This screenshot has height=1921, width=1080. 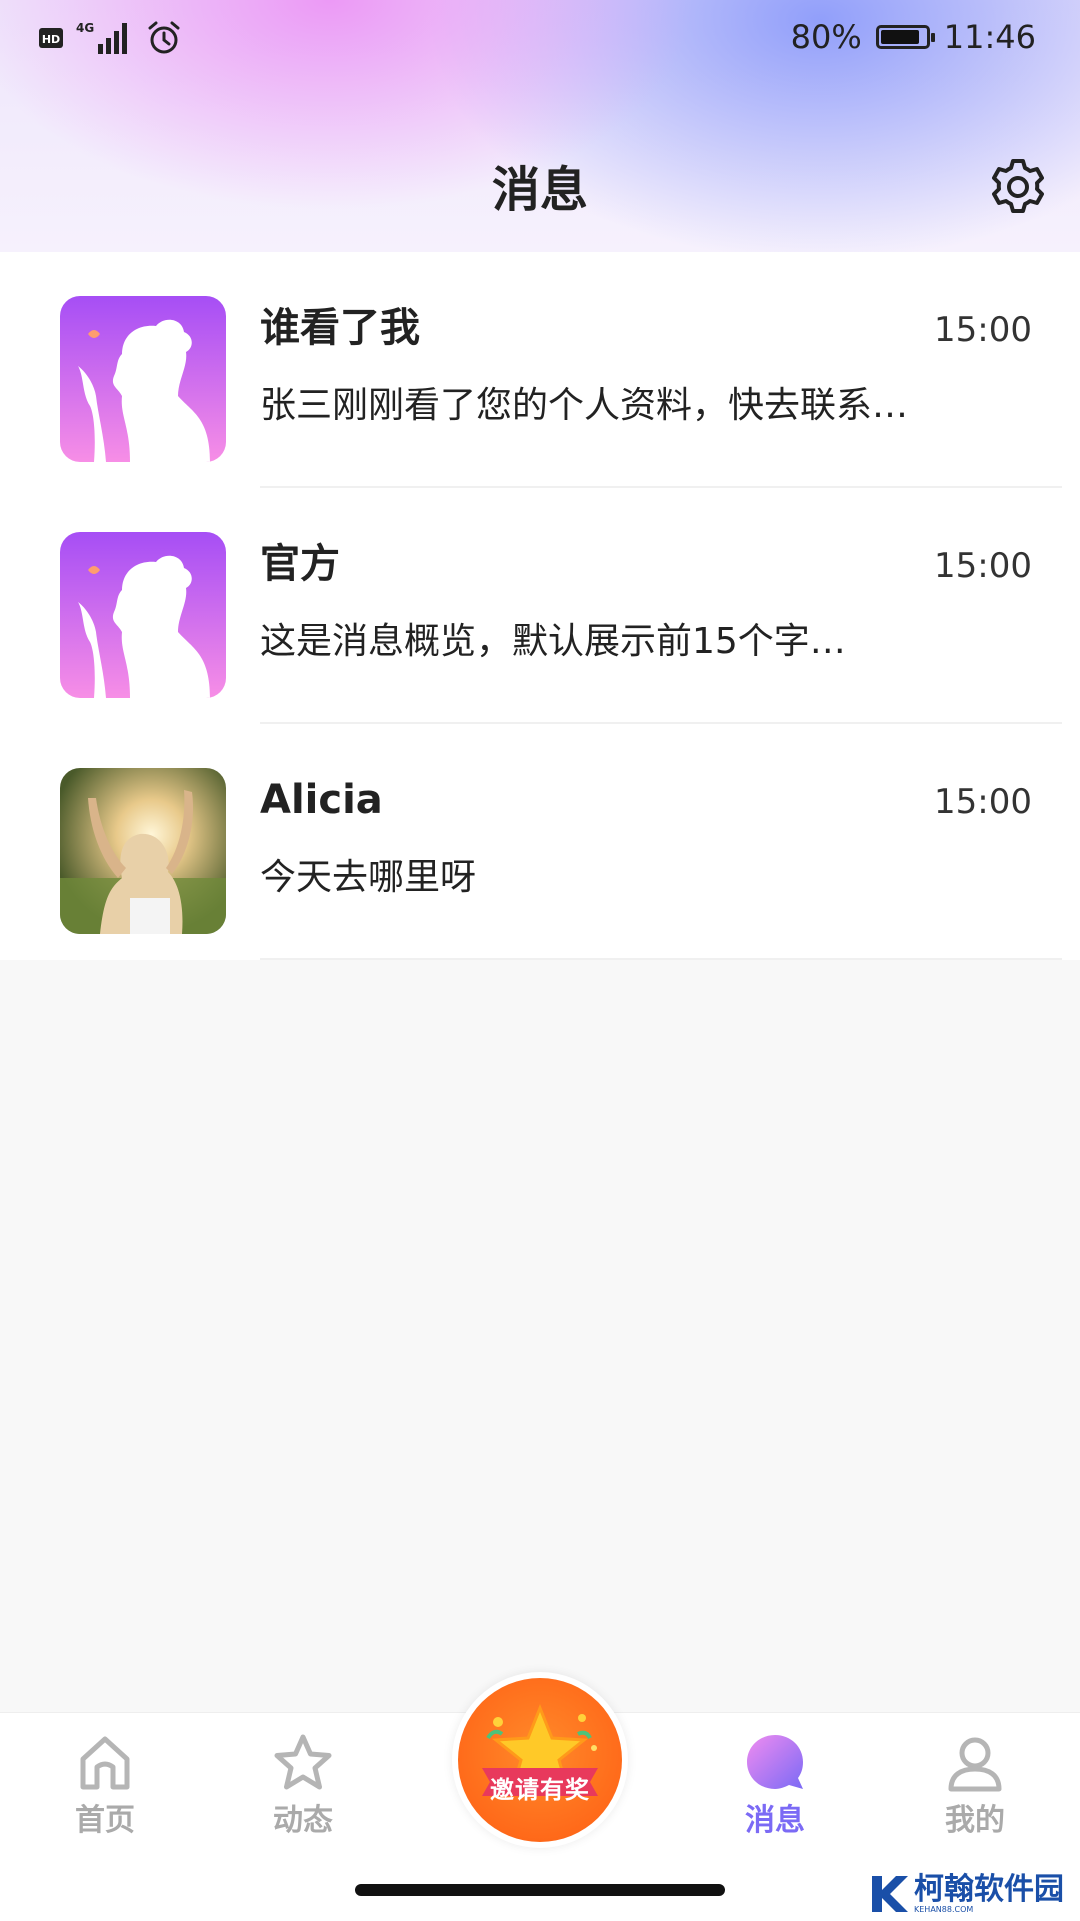 I want to click on tab-moments: 动态, so click(x=303, y=1801).